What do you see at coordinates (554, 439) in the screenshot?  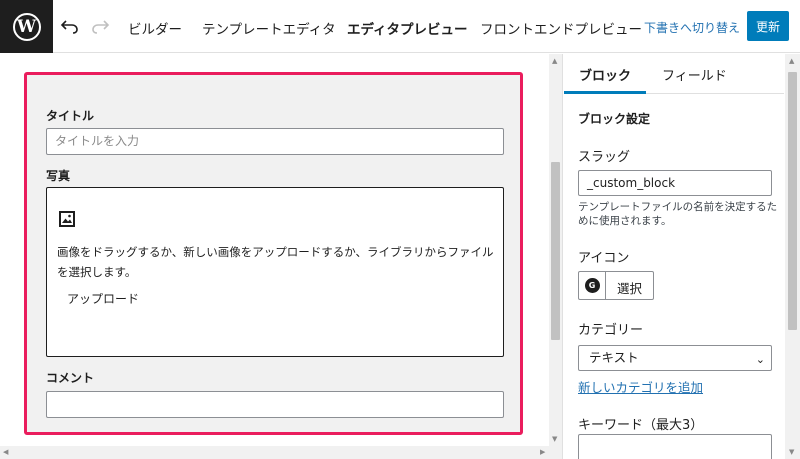 I see `scroll-down-arrow-icon: ▼` at bounding box center [554, 439].